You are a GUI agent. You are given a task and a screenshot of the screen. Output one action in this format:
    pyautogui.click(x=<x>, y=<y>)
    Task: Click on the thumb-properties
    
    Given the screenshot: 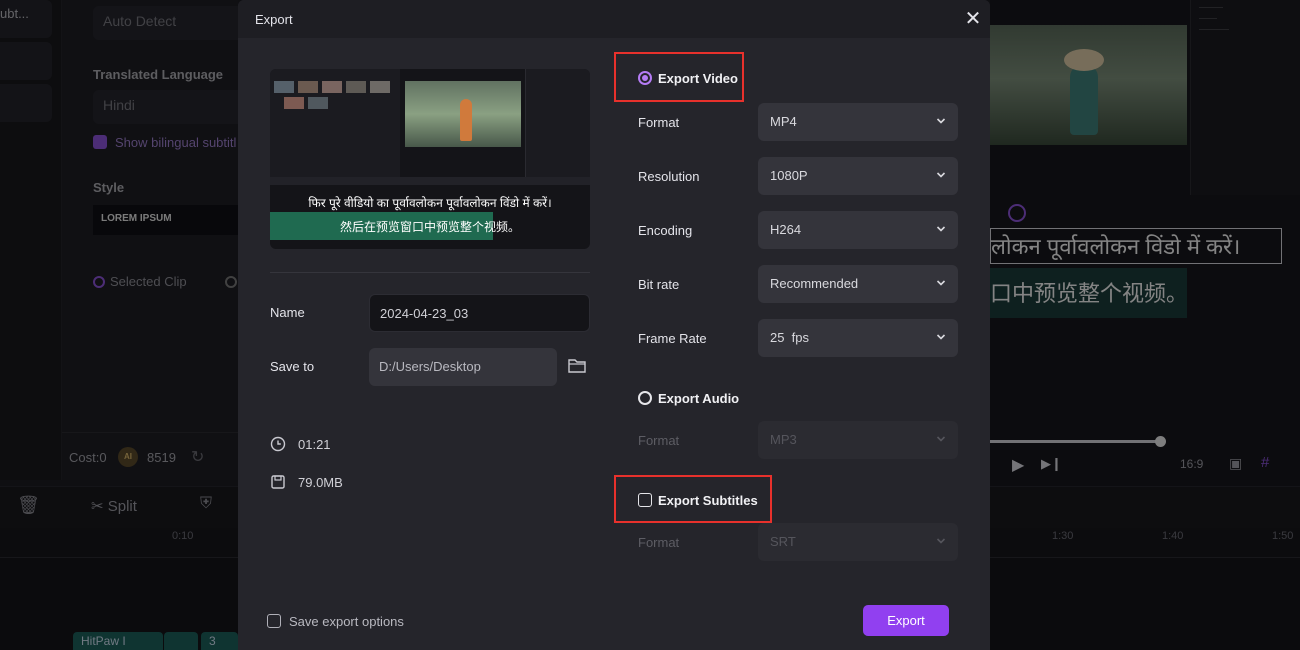 What is the action you would take?
    pyautogui.click(x=557, y=123)
    